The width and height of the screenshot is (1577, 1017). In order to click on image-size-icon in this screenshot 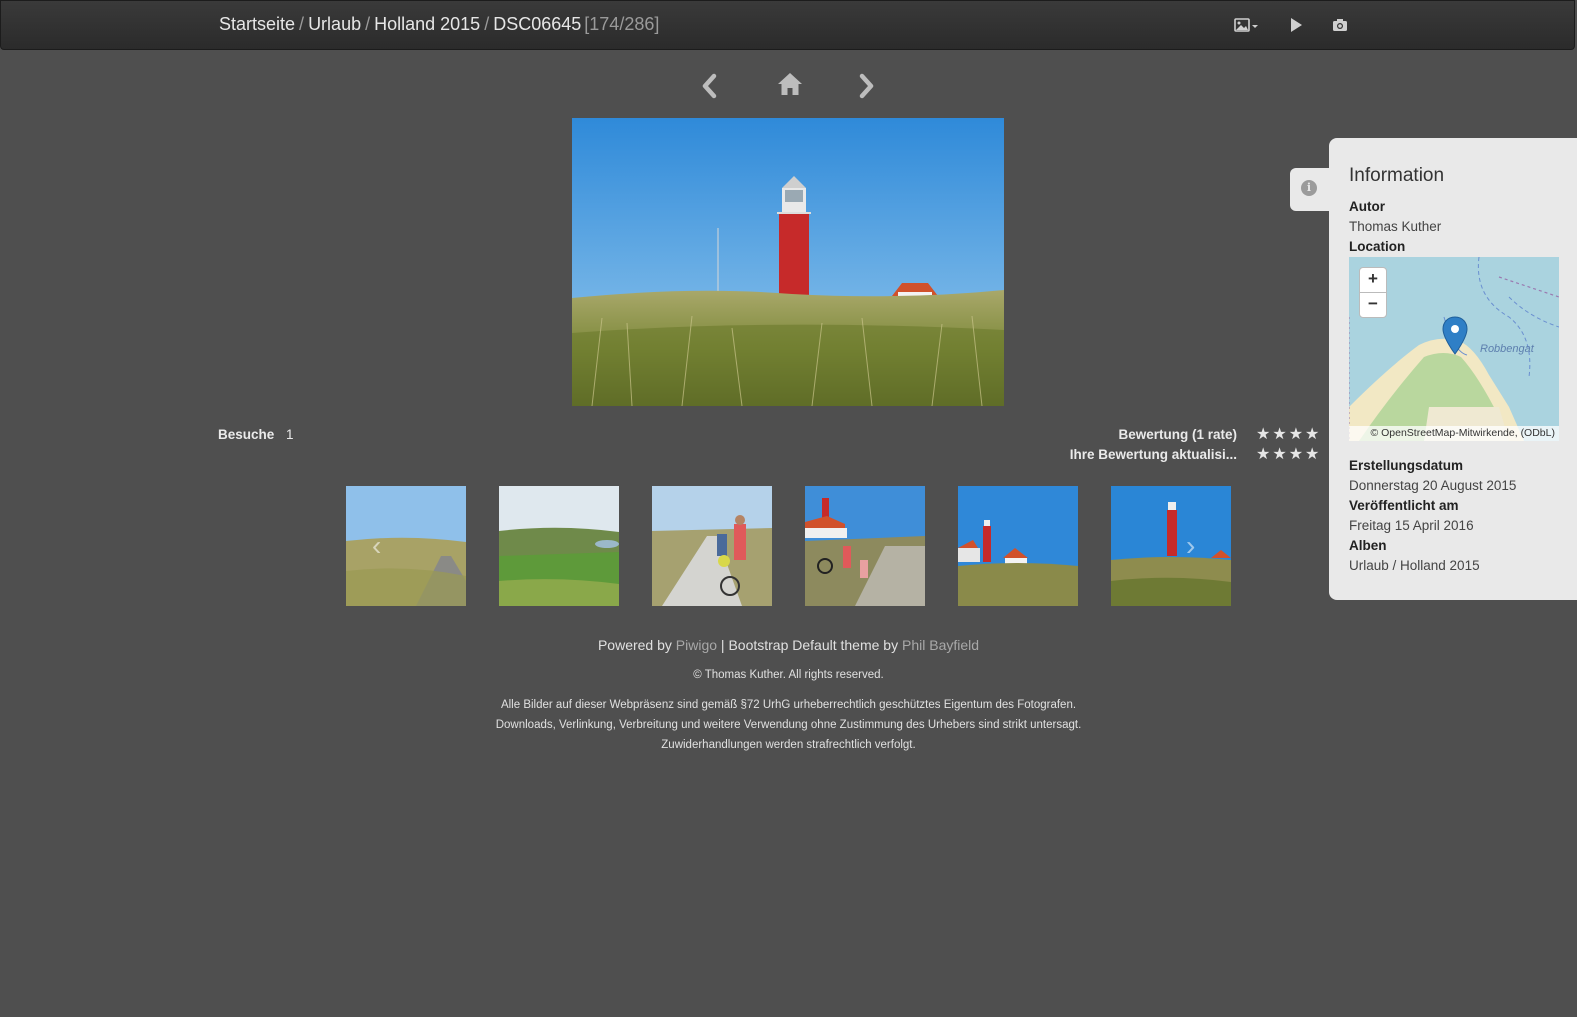, I will do `click(1246, 25)`.